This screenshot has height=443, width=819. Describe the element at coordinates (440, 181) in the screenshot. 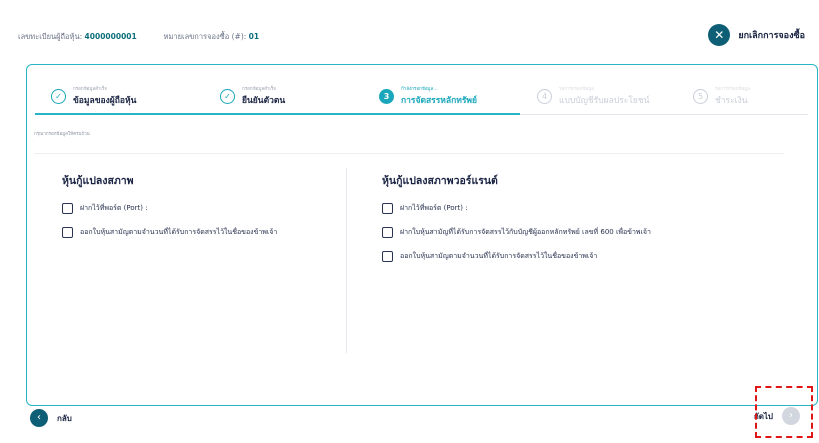

I see `section-title: หุ้นกู้แปลงสภาพวอร์แรนต์` at that location.